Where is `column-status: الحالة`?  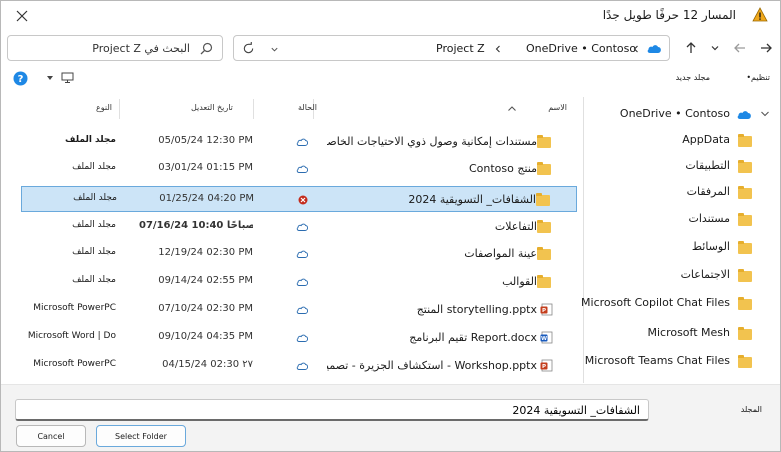
column-status: الحالة is located at coordinates (307, 107).